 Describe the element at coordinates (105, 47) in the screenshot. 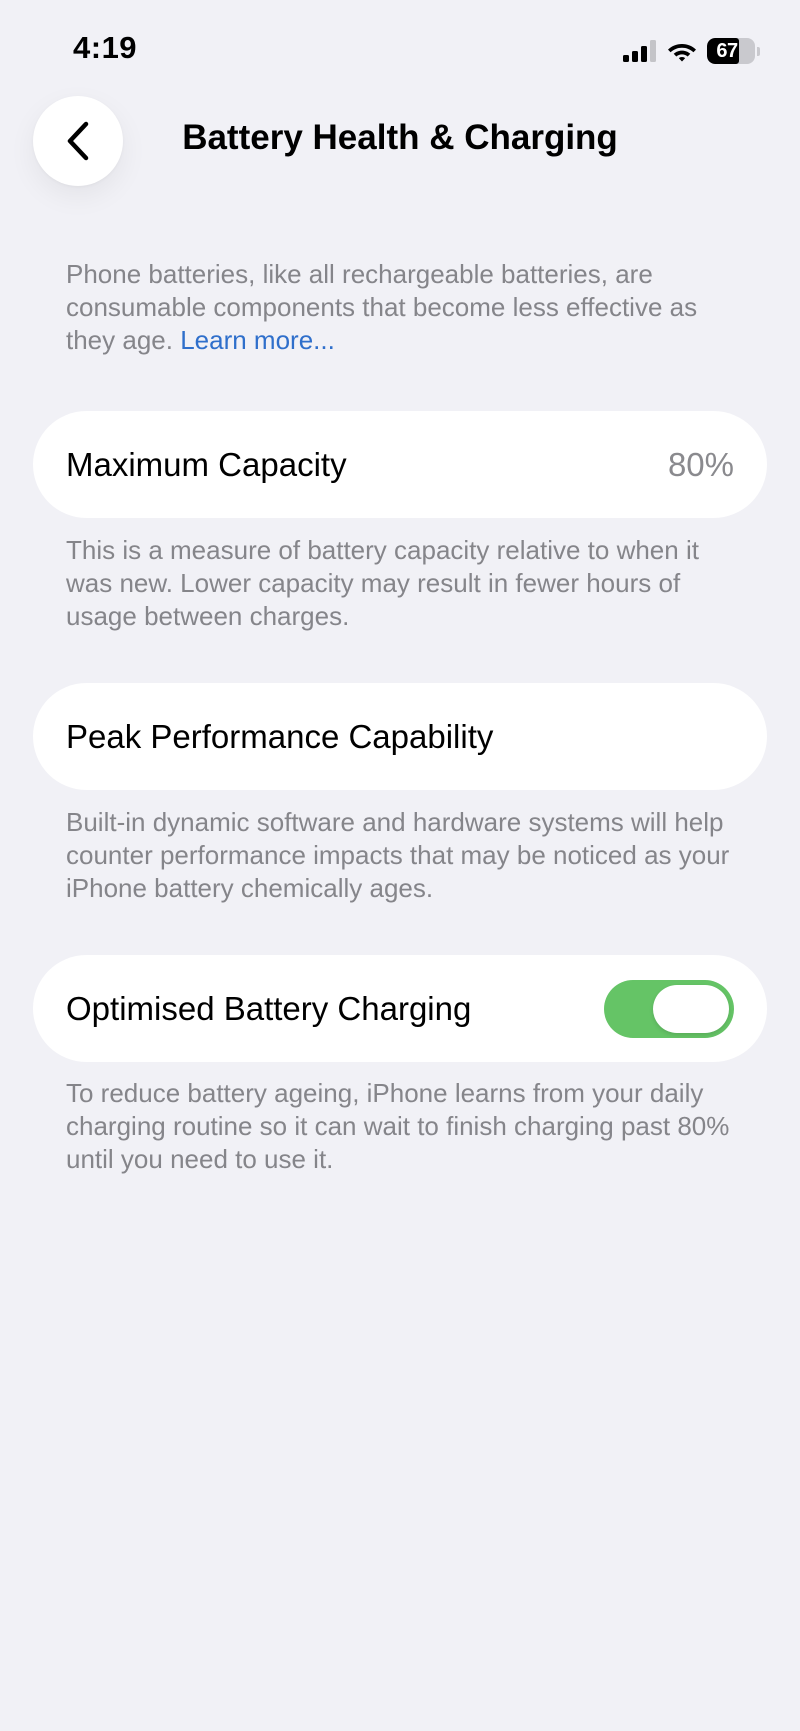

I see `status-time: 4:19` at that location.